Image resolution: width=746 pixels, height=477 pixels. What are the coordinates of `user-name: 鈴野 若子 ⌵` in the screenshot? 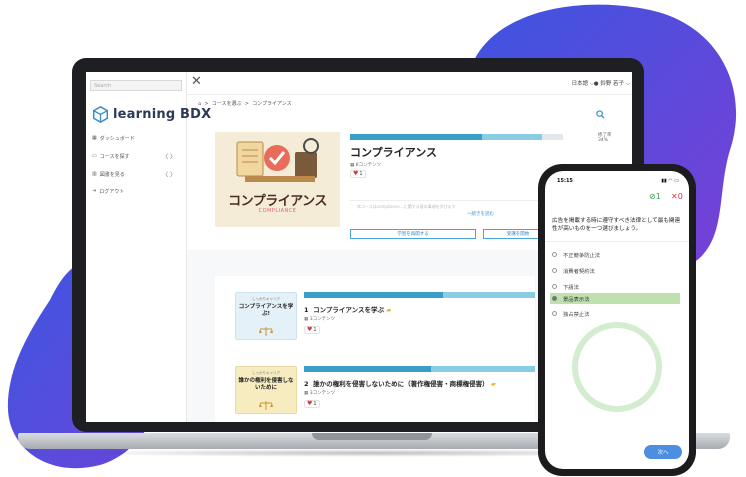 It's located at (615, 84).